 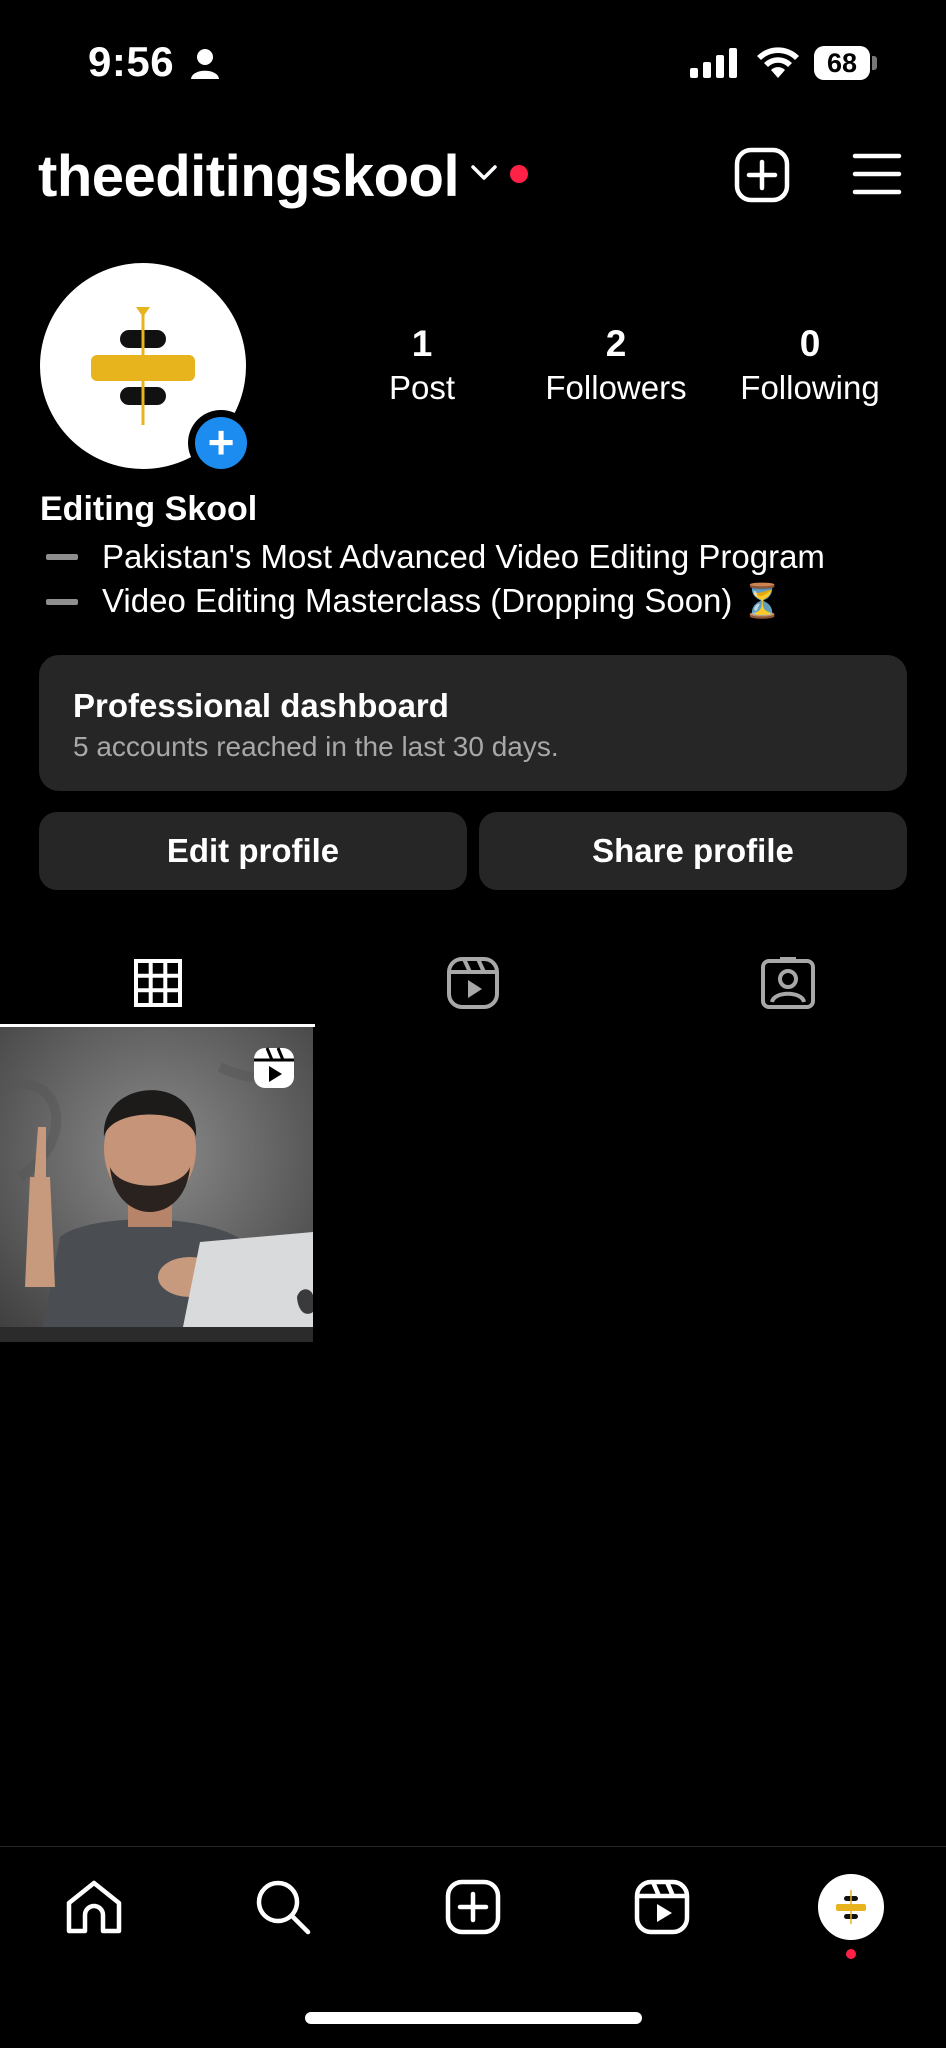 What do you see at coordinates (473, 2018) in the screenshot?
I see `home-indicator` at bounding box center [473, 2018].